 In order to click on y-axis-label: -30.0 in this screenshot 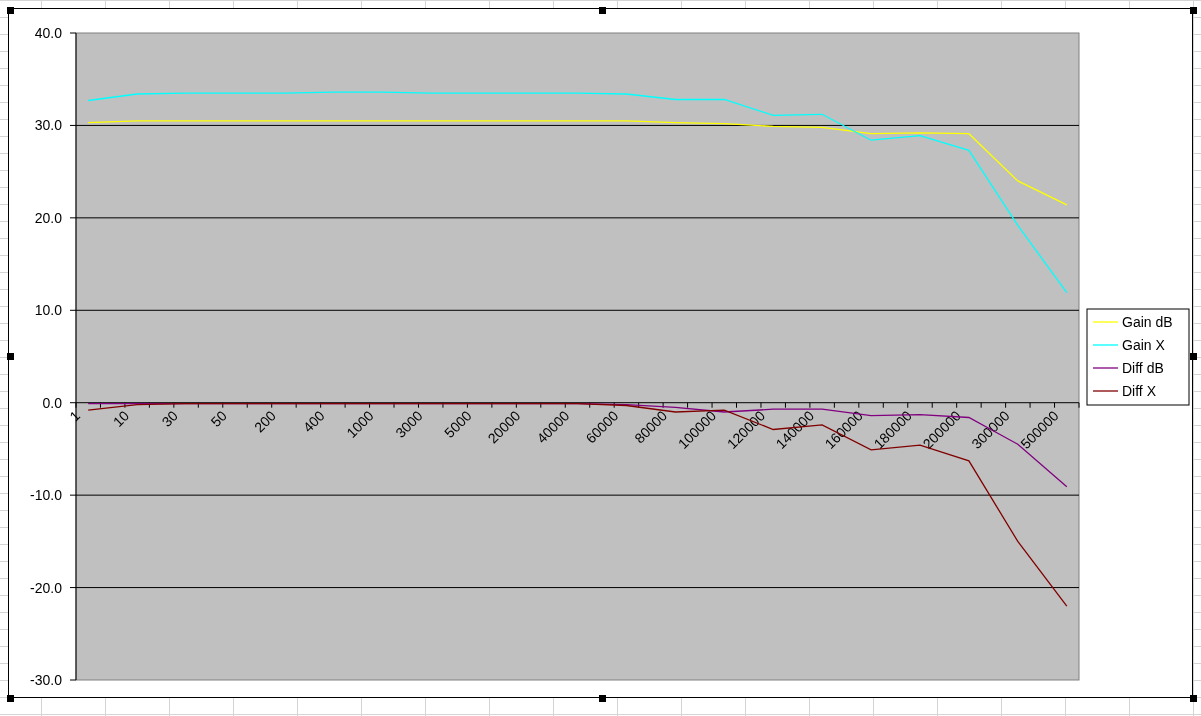, I will do `click(46, 680)`.